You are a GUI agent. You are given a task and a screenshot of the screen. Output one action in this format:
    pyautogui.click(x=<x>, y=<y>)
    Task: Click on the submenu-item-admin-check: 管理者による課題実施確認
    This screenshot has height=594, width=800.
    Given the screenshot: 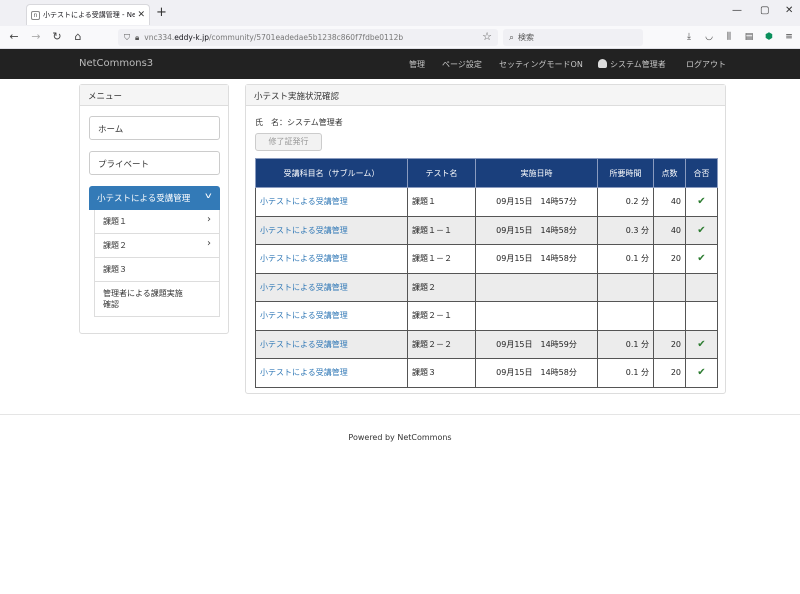 What is the action you would take?
    pyautogui.click(x=157, y=298)
    